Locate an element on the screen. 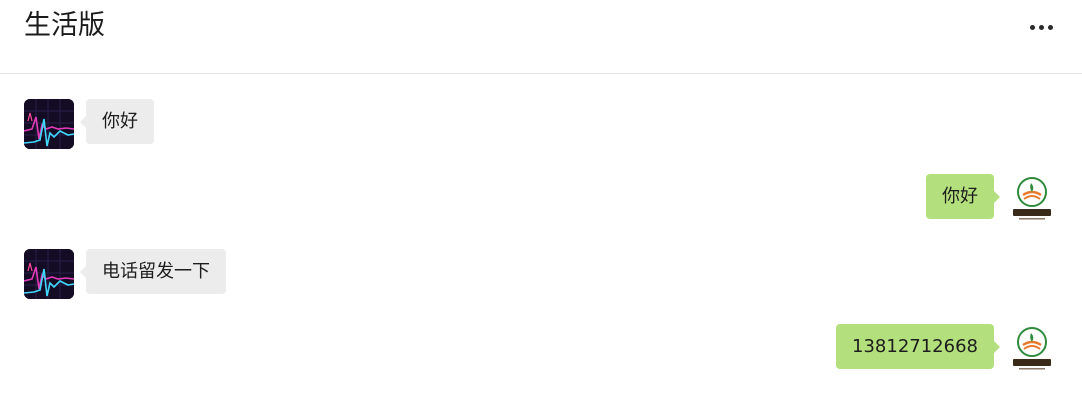 Image resolution: width=1082 pixels, height=411 pixels. outgoing-message-bubble: 你好 is located at coordinates (963, 196).